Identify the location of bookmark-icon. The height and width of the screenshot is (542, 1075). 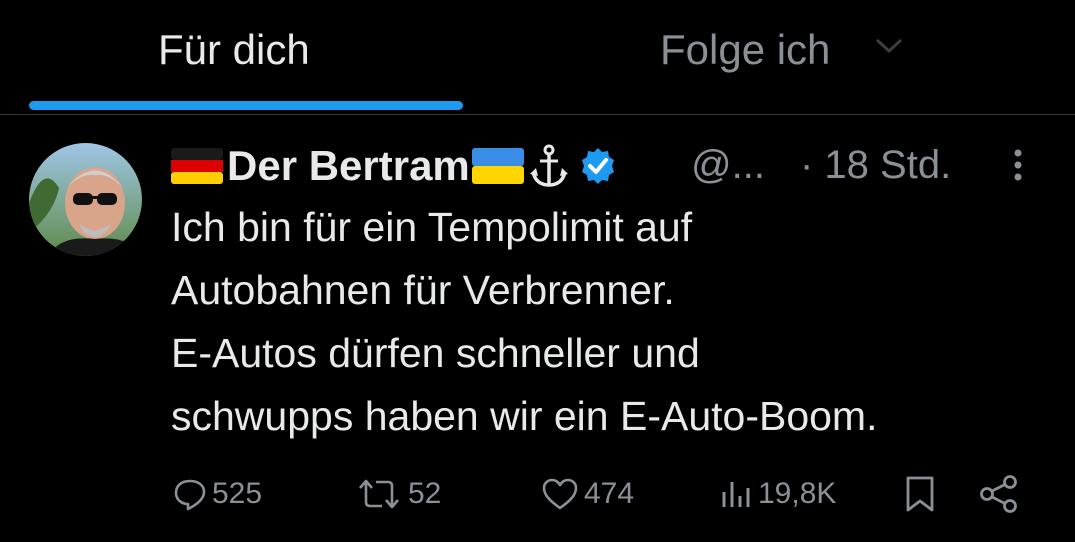
(920, 494).